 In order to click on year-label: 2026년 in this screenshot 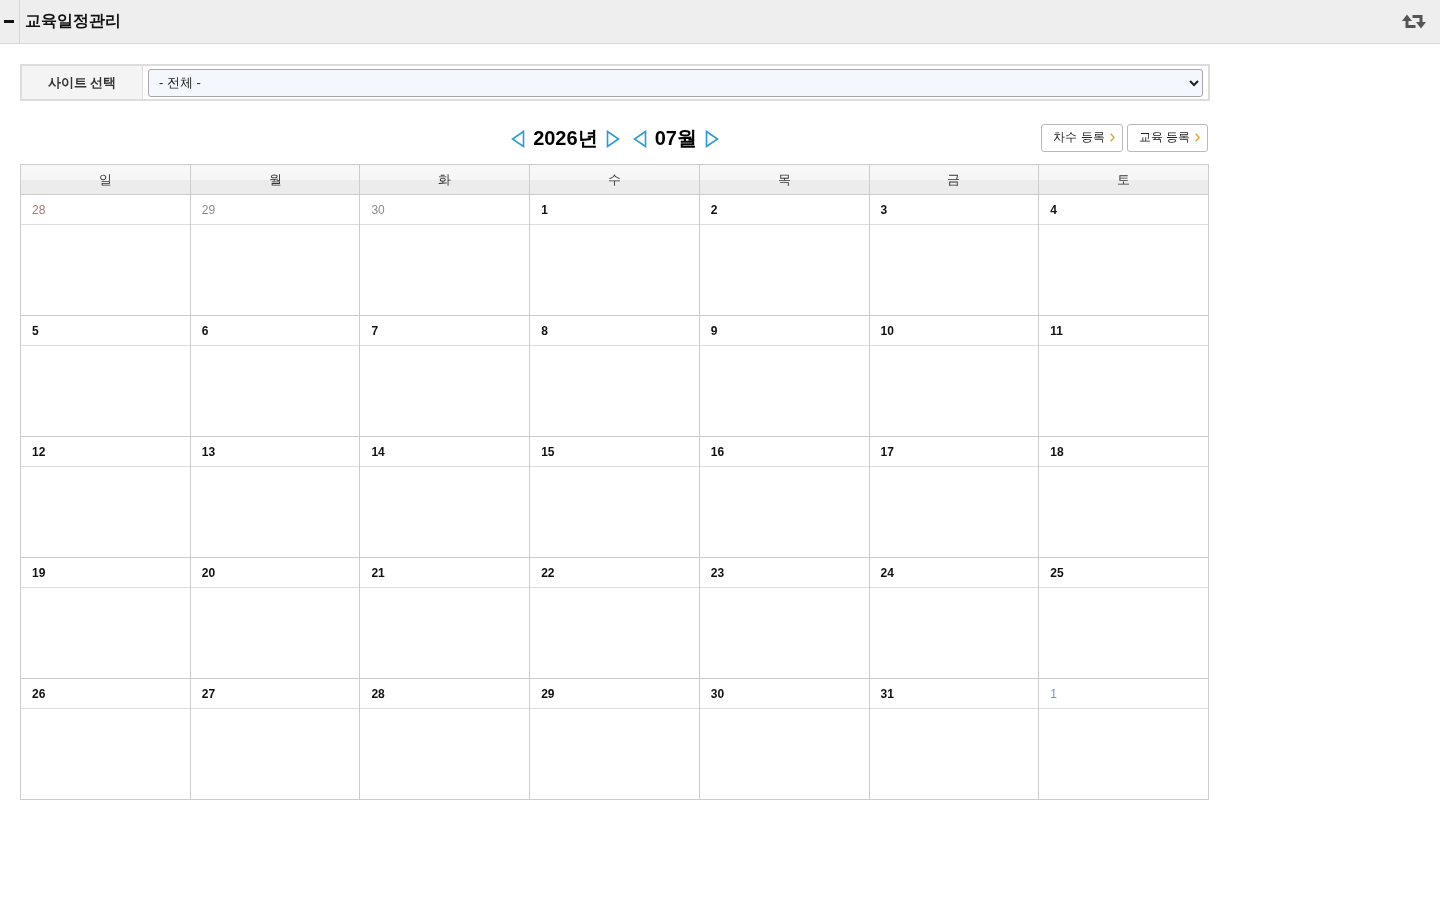, I will do `click(565, 138)`.